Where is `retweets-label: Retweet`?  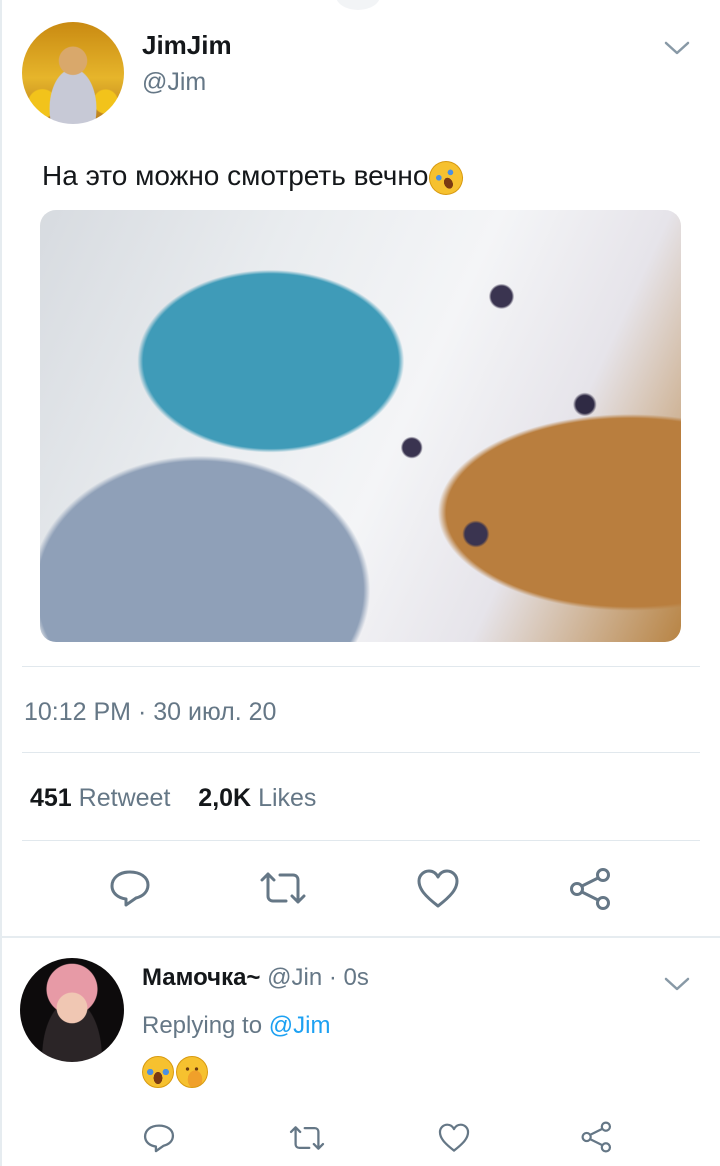 retweets-label: Retweet is located at coordinates (125, 798).